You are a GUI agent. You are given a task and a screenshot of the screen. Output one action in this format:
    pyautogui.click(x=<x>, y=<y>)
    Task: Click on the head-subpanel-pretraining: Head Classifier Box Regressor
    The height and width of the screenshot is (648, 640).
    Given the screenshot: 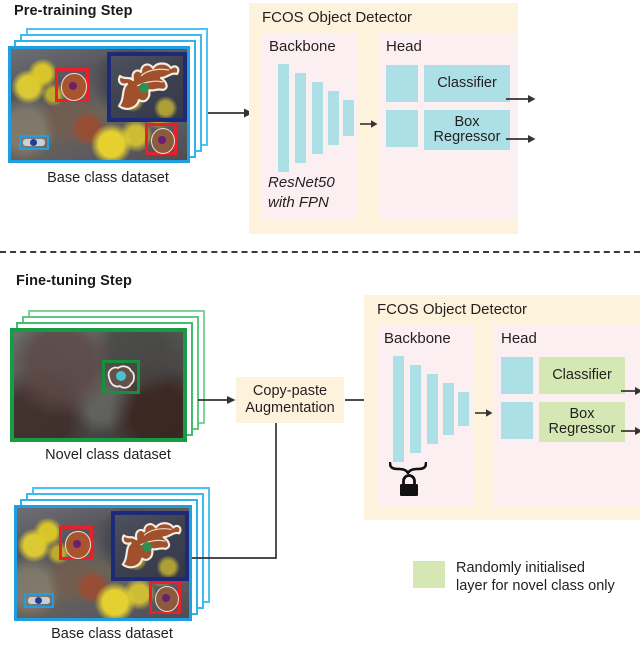 What is the action you would take?
    pyautogui.click(x=448, y=127)
    